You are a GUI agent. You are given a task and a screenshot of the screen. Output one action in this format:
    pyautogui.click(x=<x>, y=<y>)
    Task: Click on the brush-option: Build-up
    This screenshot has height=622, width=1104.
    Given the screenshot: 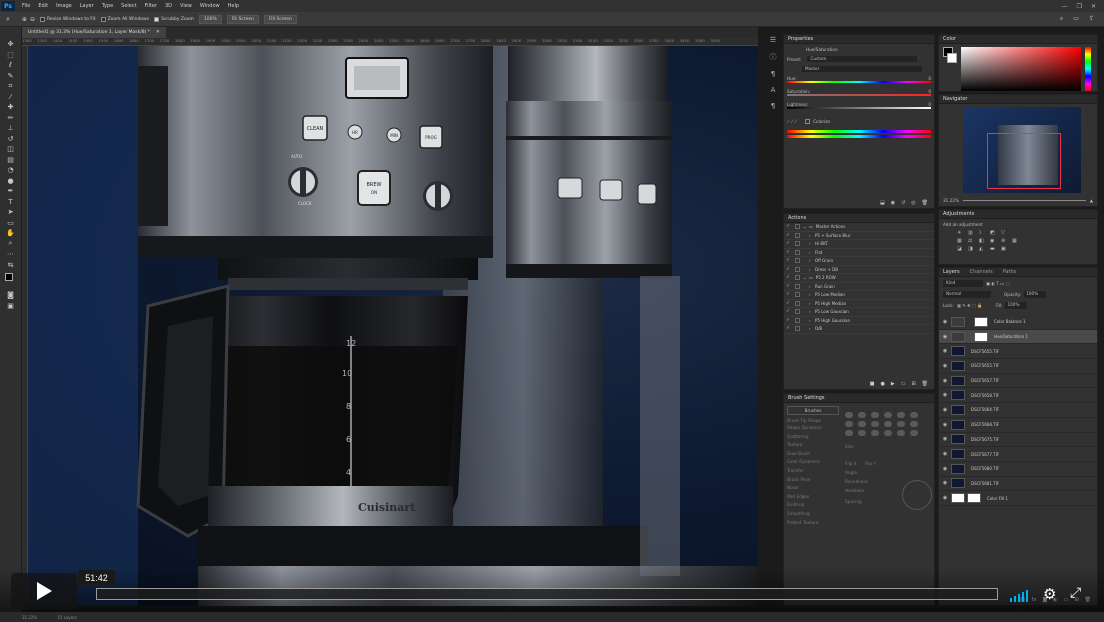 What is the action you would take?
    pyautogui.click(x=813, y=506)
    